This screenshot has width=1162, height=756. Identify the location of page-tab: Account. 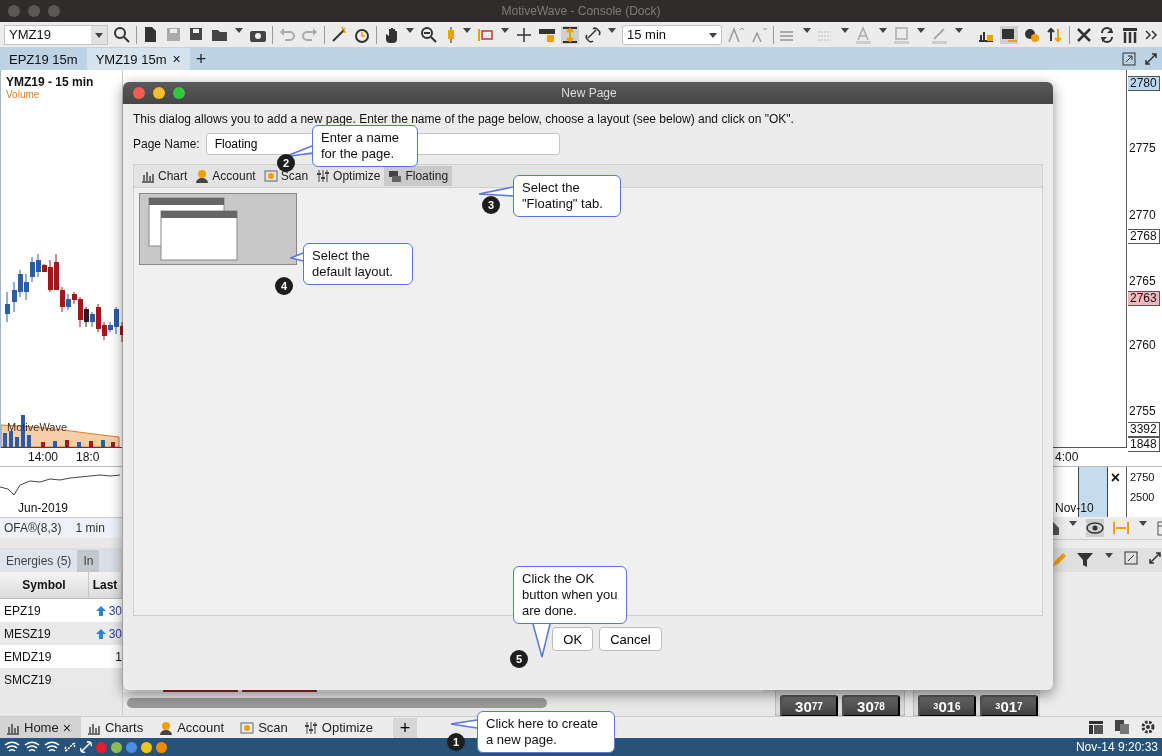
(194, 727).